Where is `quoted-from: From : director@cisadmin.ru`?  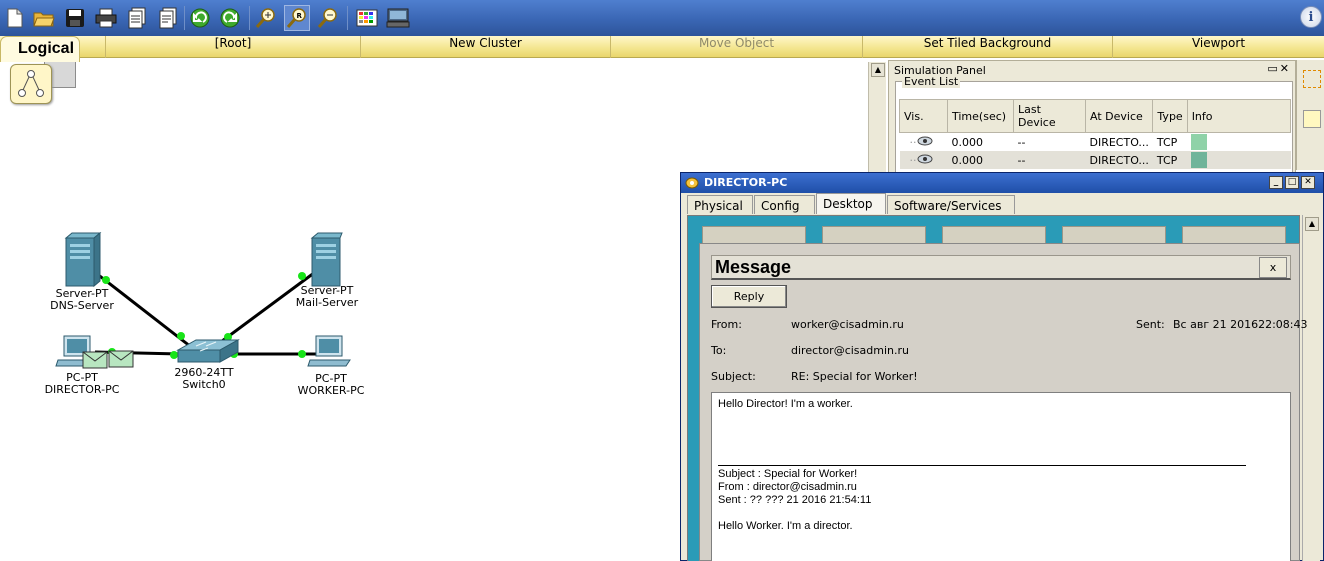 quoted-from: From : director@cisadmin.ru is located at coordinates (787, 487).